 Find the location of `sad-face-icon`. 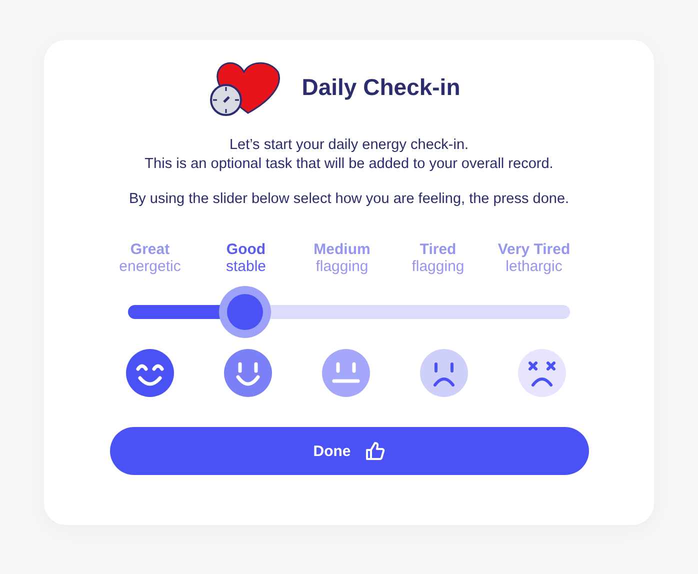

sad-face-icon is located at coordinates (444, 373).